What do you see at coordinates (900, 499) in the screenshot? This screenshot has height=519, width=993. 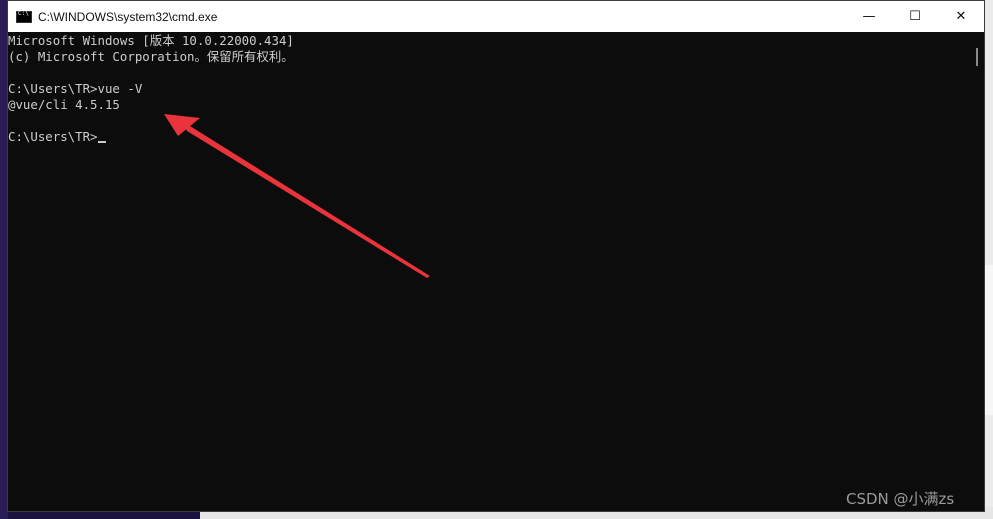 I see `csdn-watermark: CSDN @小满zs` at bounding box center [900, 499].